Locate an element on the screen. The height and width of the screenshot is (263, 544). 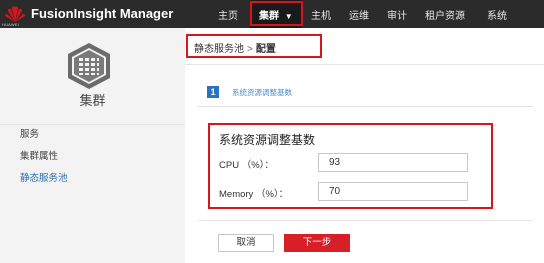
huawei-logo-icon is located at coordinates (15, 14).